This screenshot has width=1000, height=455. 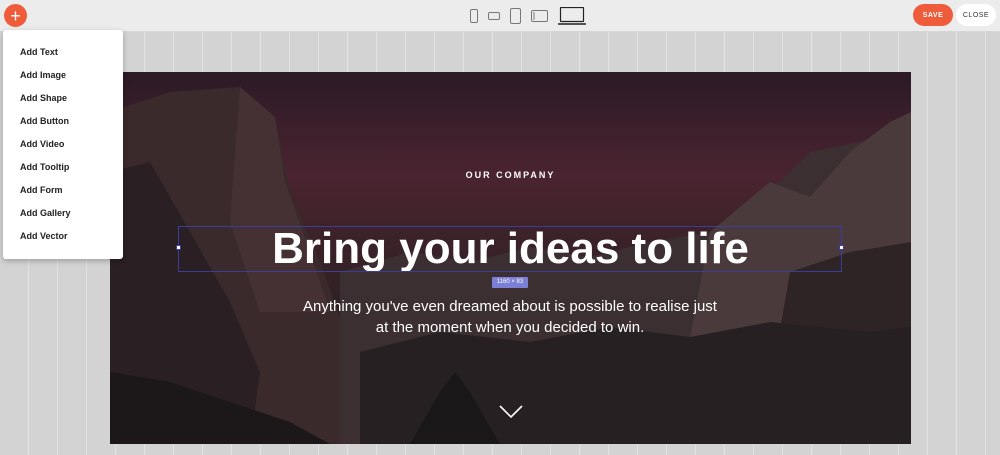 I want to click on tablet-landscape-icon, so click(x=539, y=16).